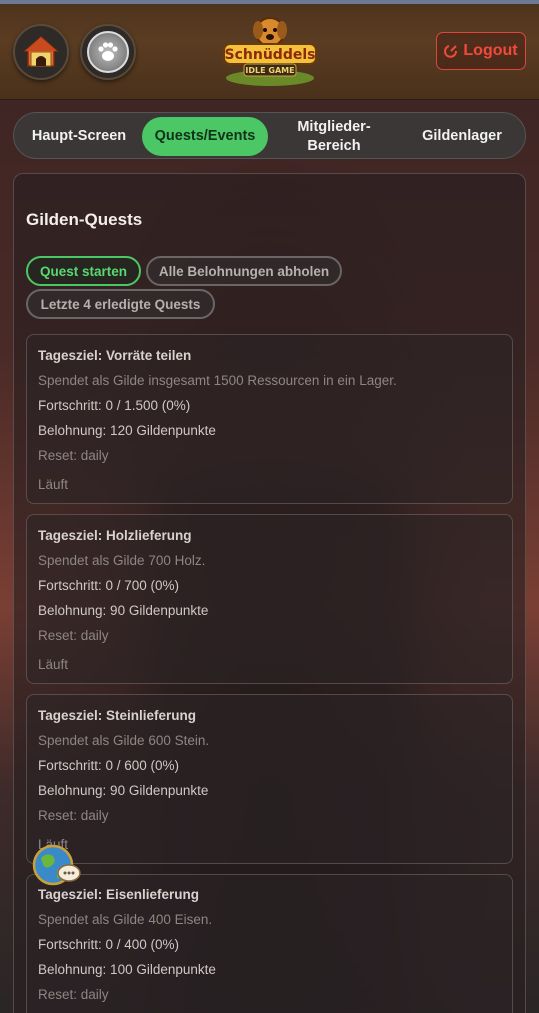  What do you see at coordinates (117, 715) in the screenshot?
I see `quest-title: Tagesziel: Steinlieferung` at bounding box center [117, 715].